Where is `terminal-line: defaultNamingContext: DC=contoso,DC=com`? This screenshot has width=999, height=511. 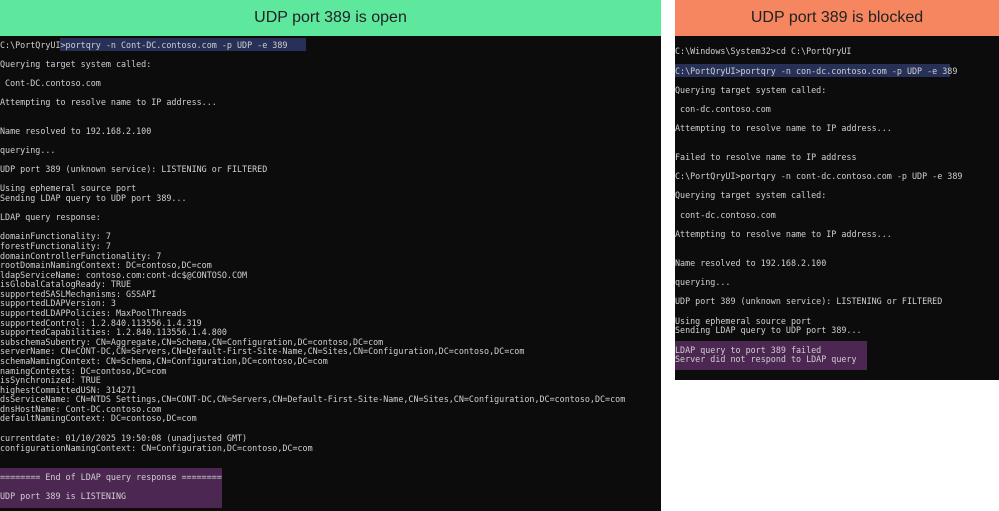 terminal-line: defaultNamingContext: DC=contoso,DC=com is located at coordinates (98, 418).